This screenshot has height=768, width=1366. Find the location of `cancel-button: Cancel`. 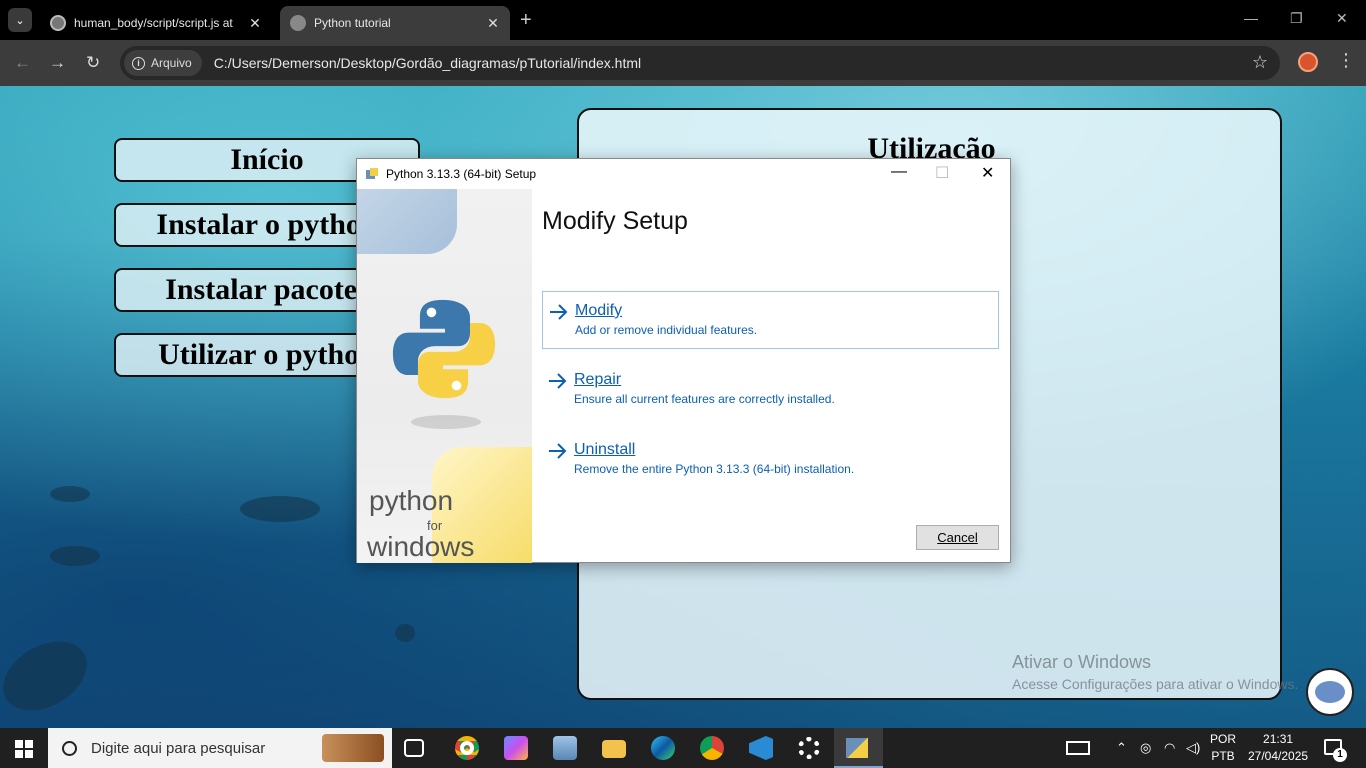

cancel-button: Cancel is located at coordinates (957, 537).